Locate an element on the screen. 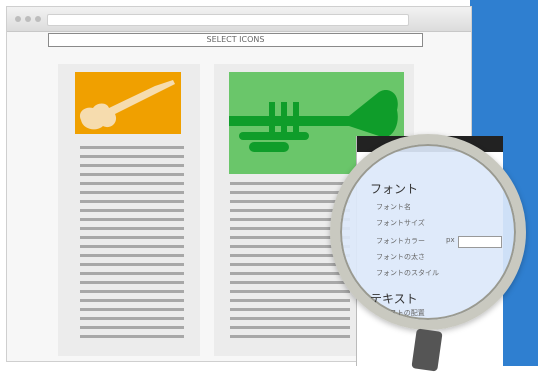 The image size is (538, 372). font-size-unit-label: px is located at coordinates (450, 240).